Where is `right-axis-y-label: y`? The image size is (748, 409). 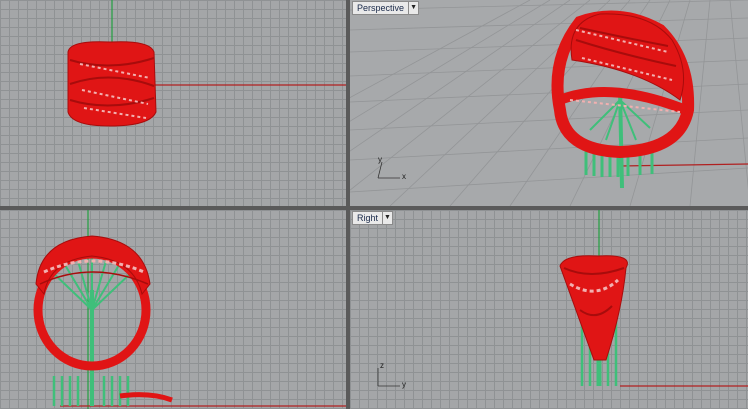
right-axis-y-label: y is located at coordinates (404, 384).